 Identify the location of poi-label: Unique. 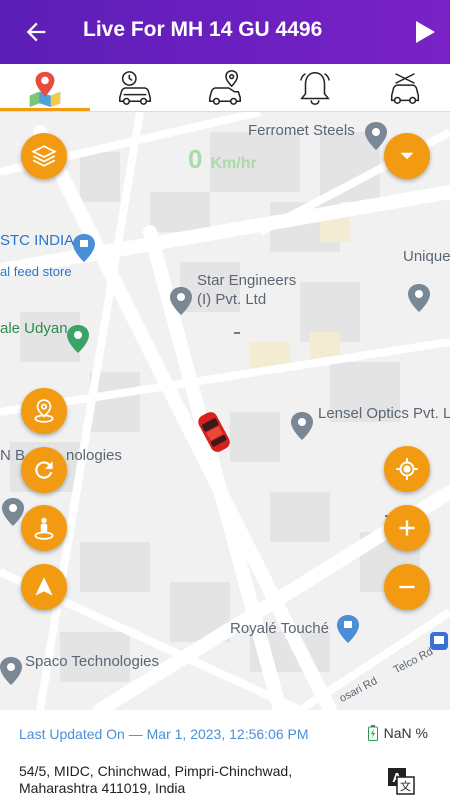
(426, 256).